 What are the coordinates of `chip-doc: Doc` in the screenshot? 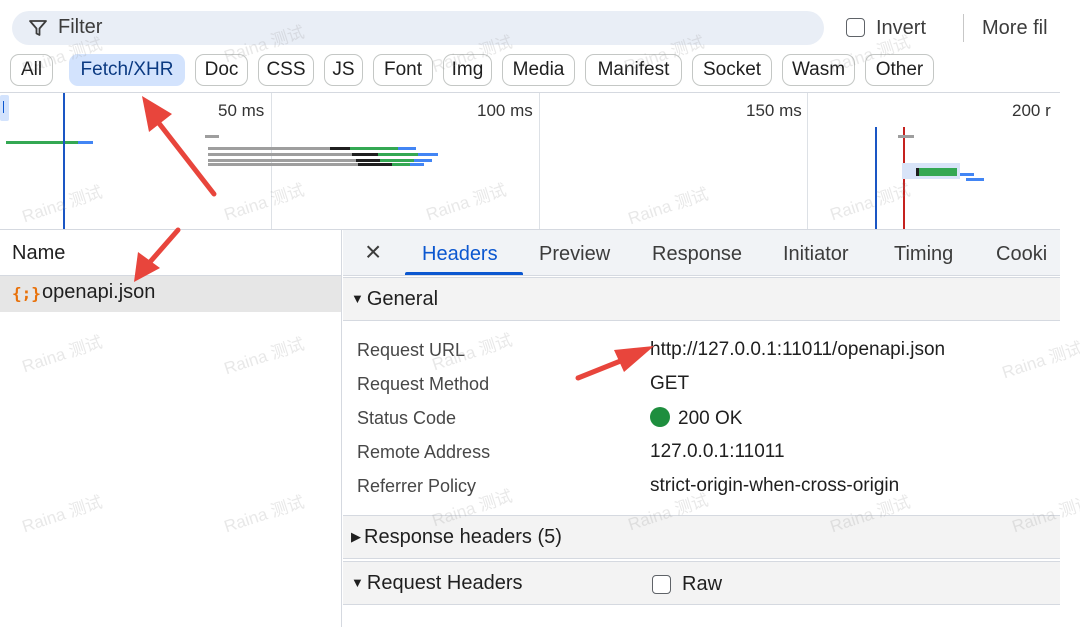 It's located at (221, 70).